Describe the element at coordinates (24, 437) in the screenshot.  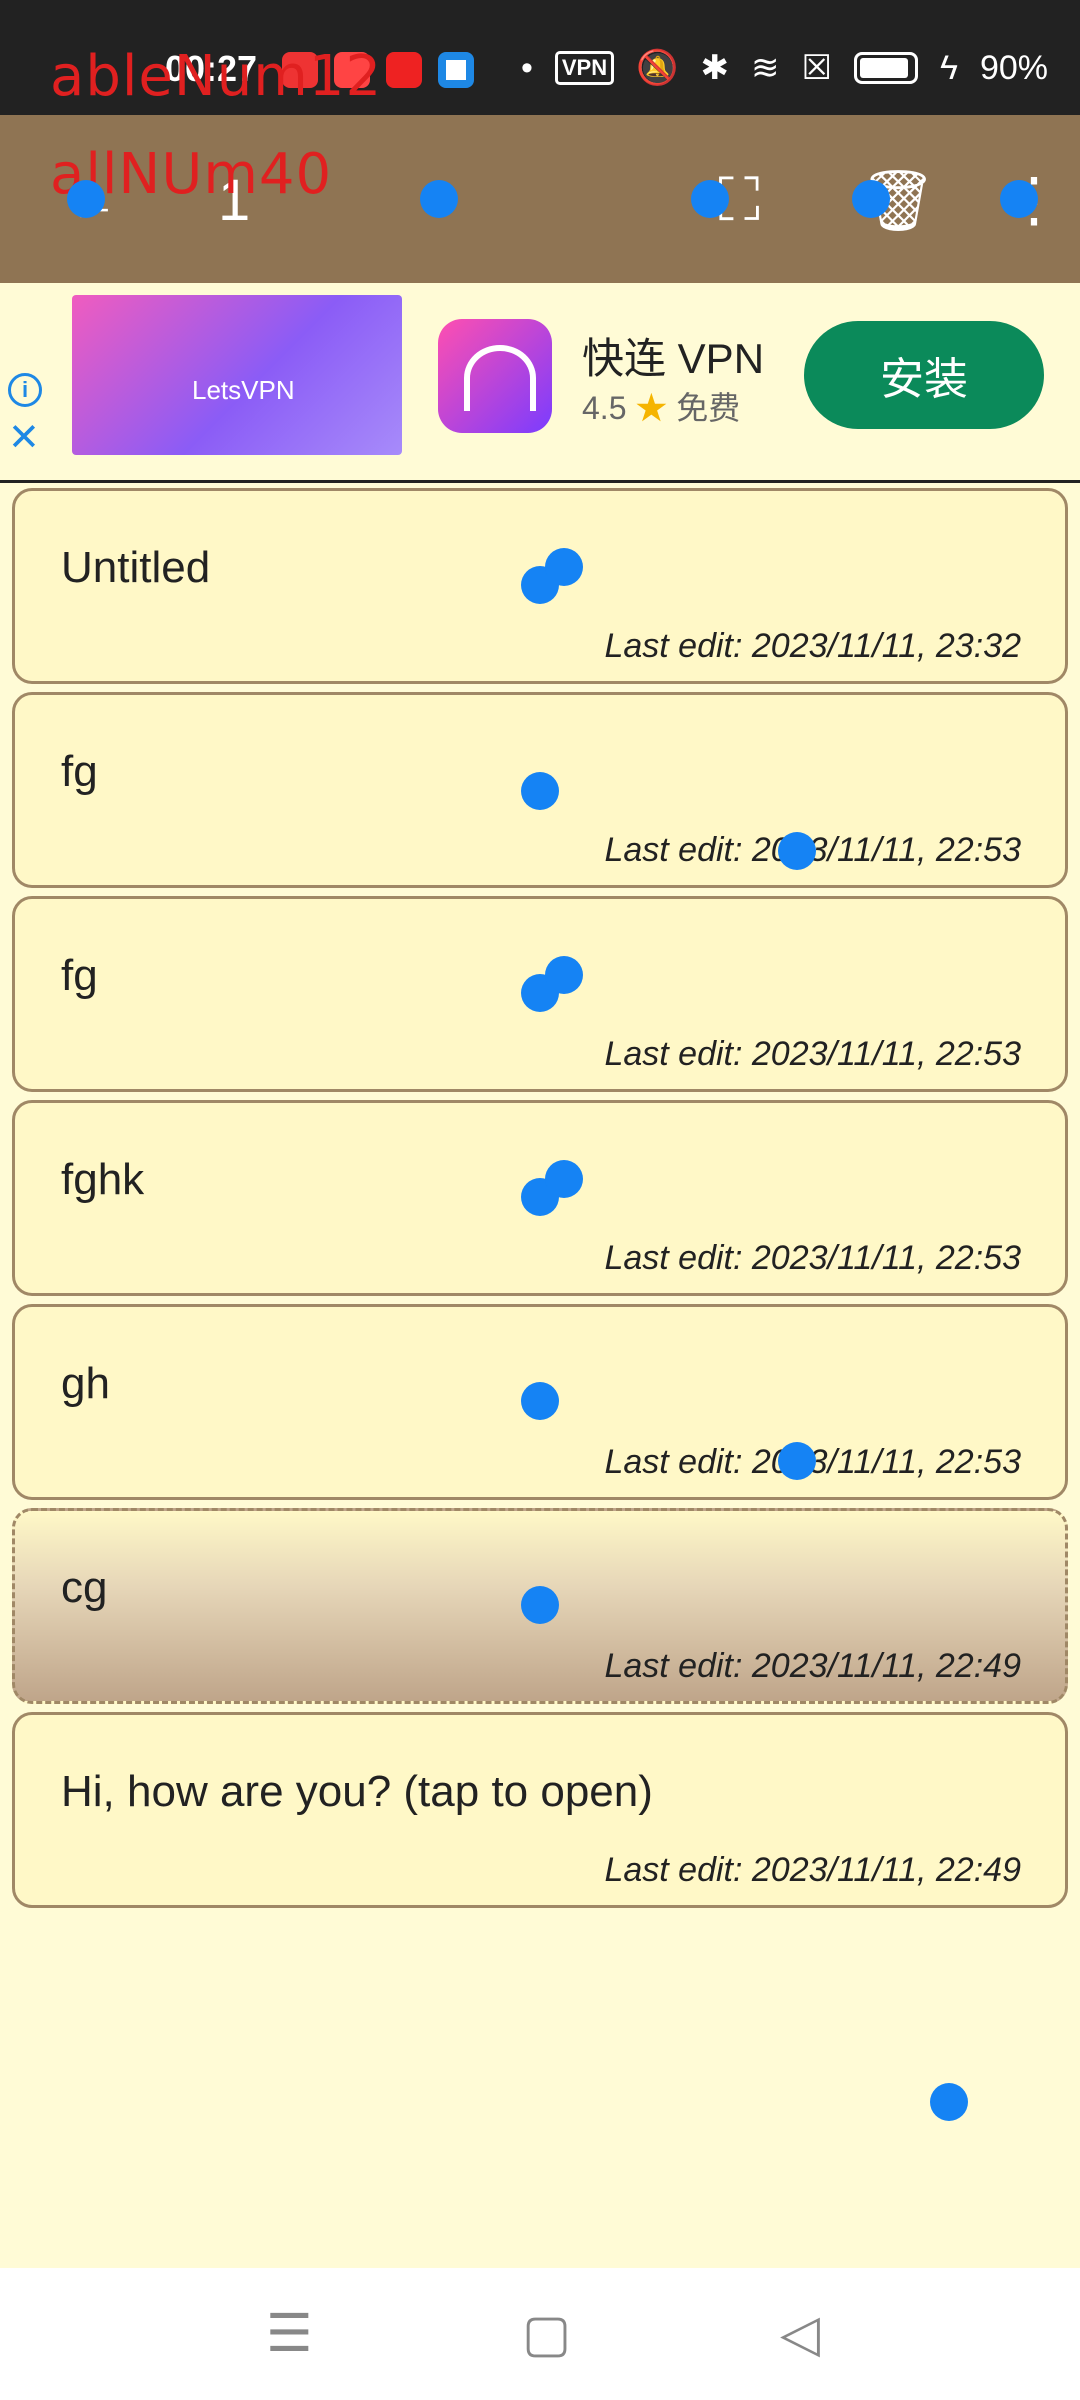
I see `close-icon: ✕` at that location.